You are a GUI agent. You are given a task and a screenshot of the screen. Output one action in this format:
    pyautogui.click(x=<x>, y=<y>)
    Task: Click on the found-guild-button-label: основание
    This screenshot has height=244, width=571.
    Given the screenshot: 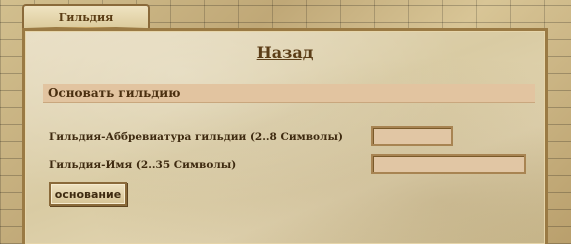 What is the action you would take?
    pyautogui.click(x=88, y=194)
    